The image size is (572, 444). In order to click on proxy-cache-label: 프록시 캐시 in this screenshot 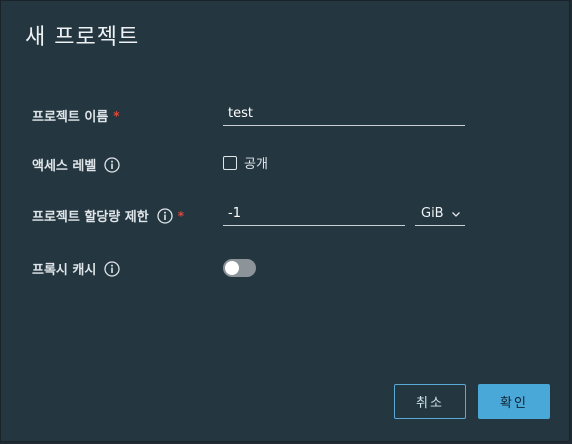, I will do `click(64, 270)`.